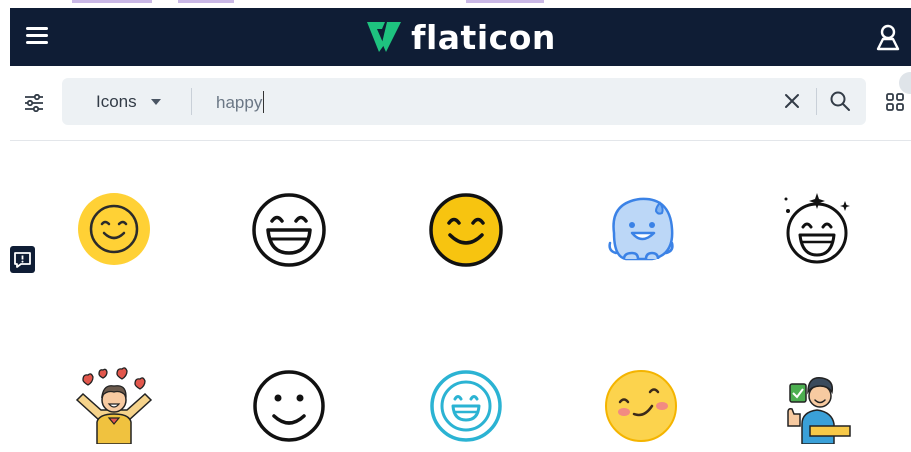 Image resolution: width=911 pixels, height=452 pixels. I want to click on simple-smile-outline-icon, so click(289, 407).